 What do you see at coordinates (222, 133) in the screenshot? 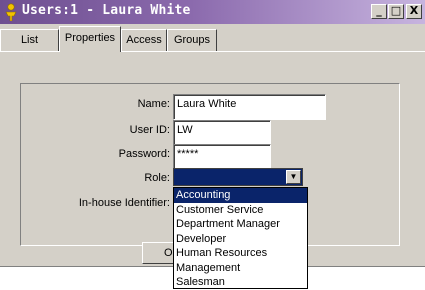
I see `userid-field: LW` at bounding box center [222, 133].